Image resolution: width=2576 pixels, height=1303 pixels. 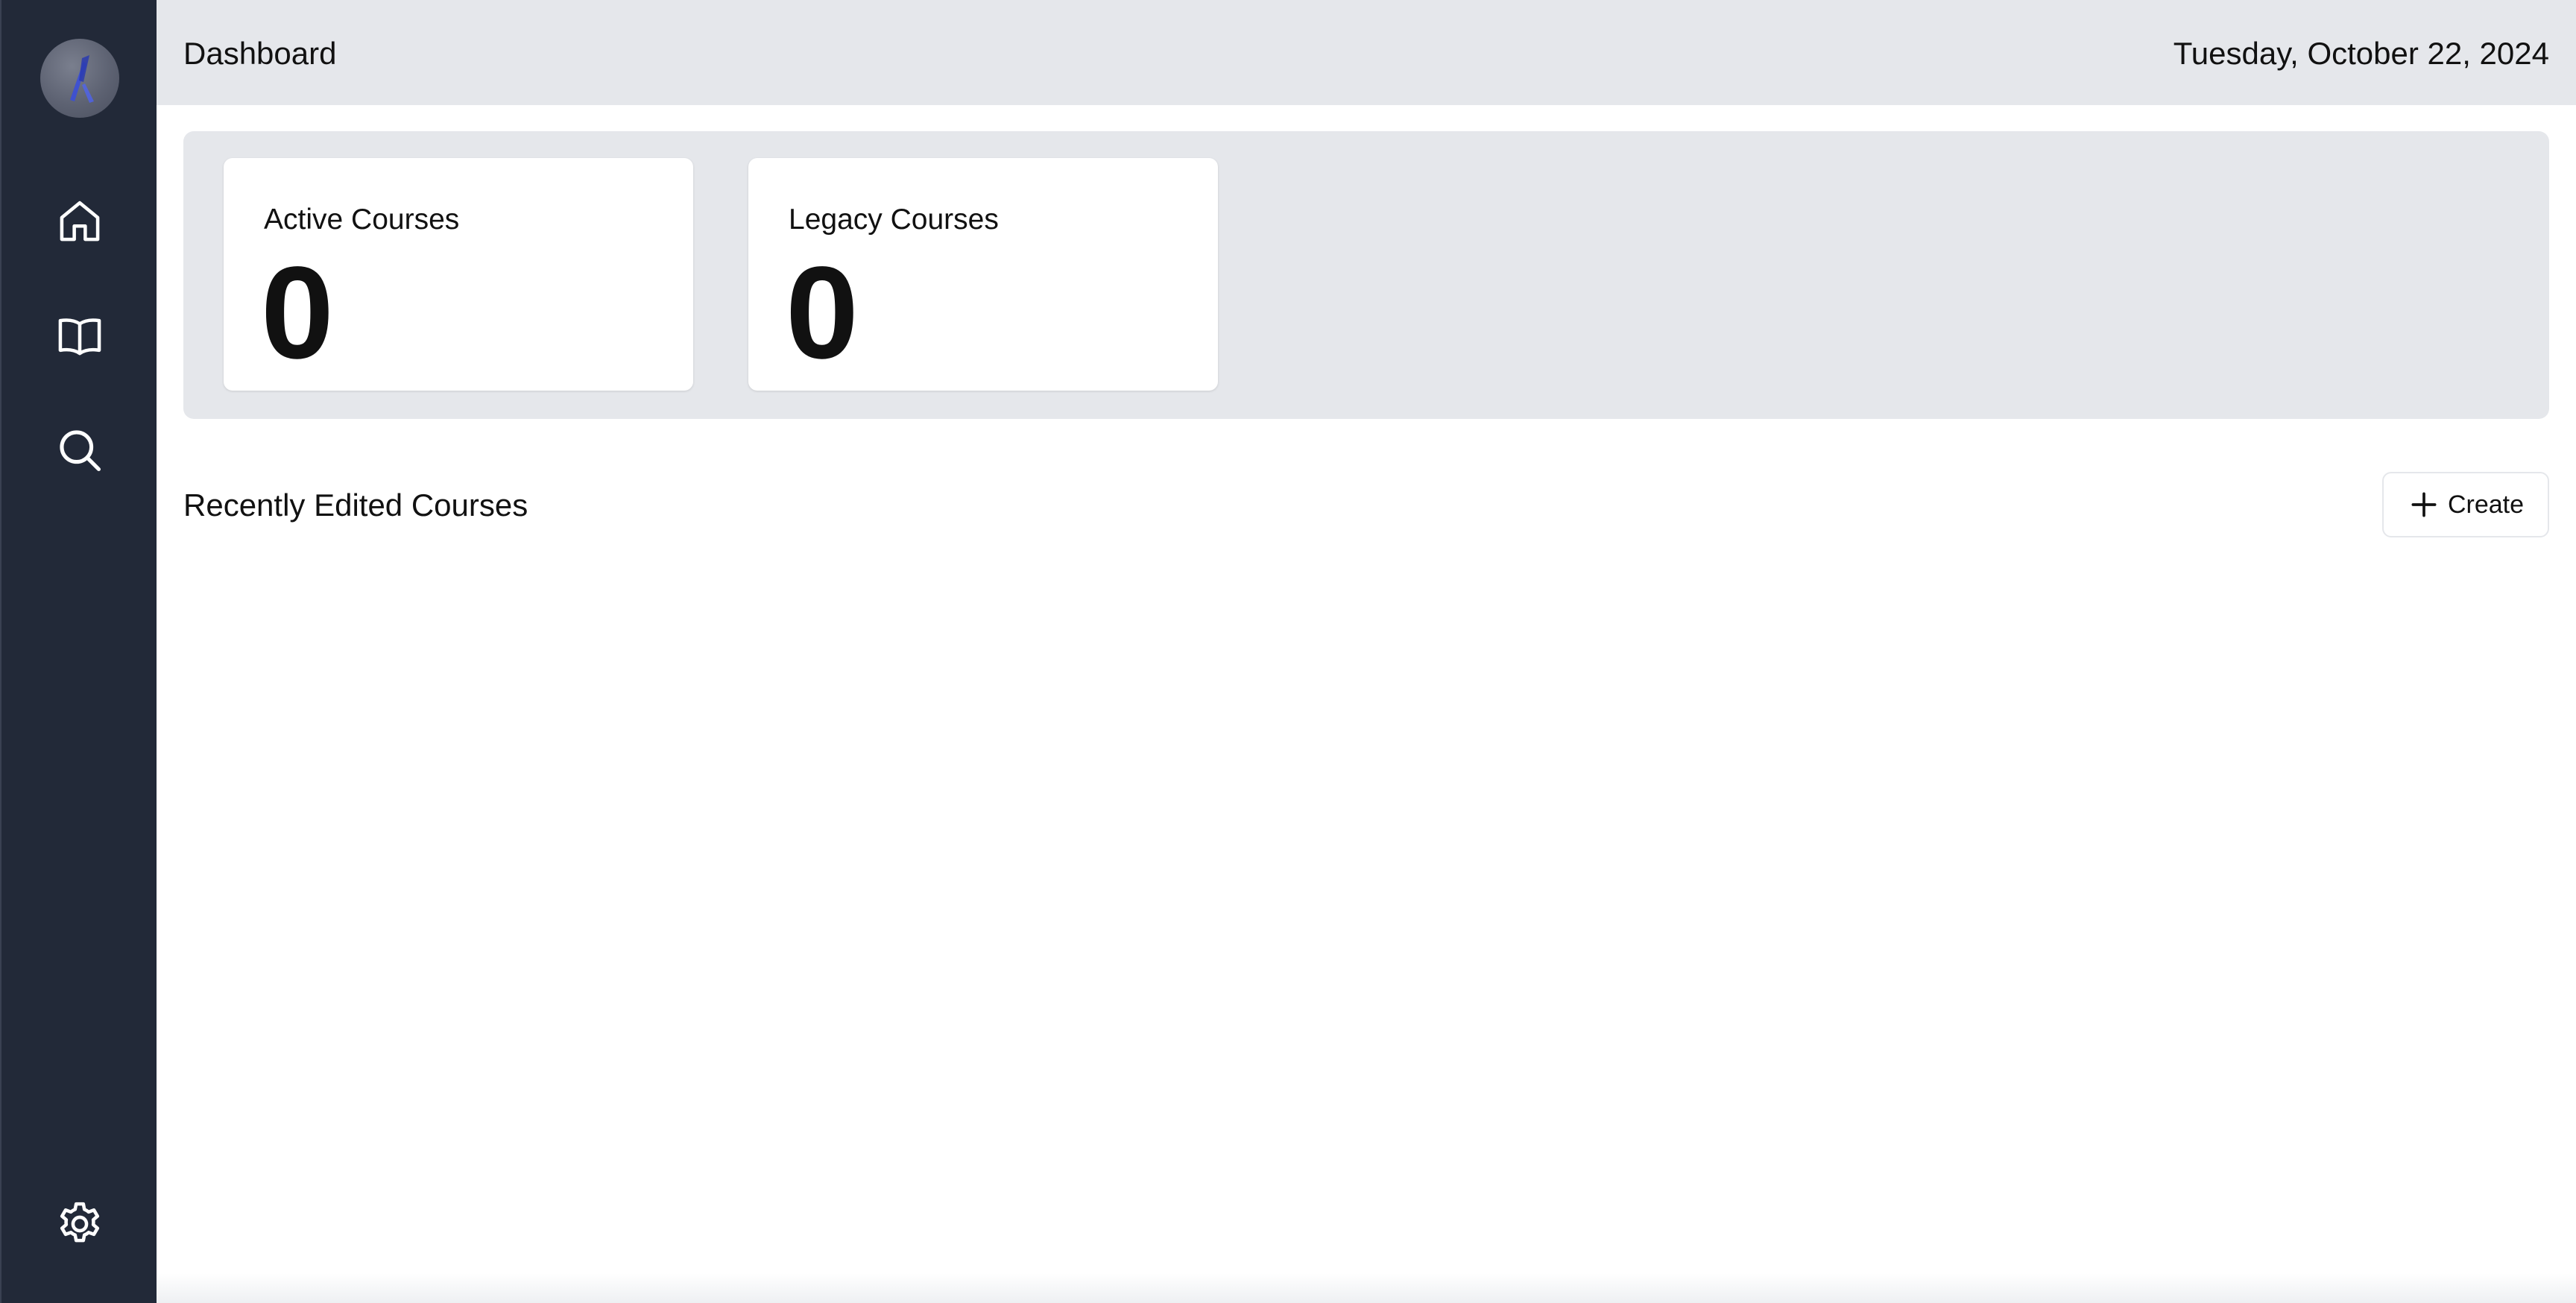 I want to click on home-icon, so click(x=80, y=222).